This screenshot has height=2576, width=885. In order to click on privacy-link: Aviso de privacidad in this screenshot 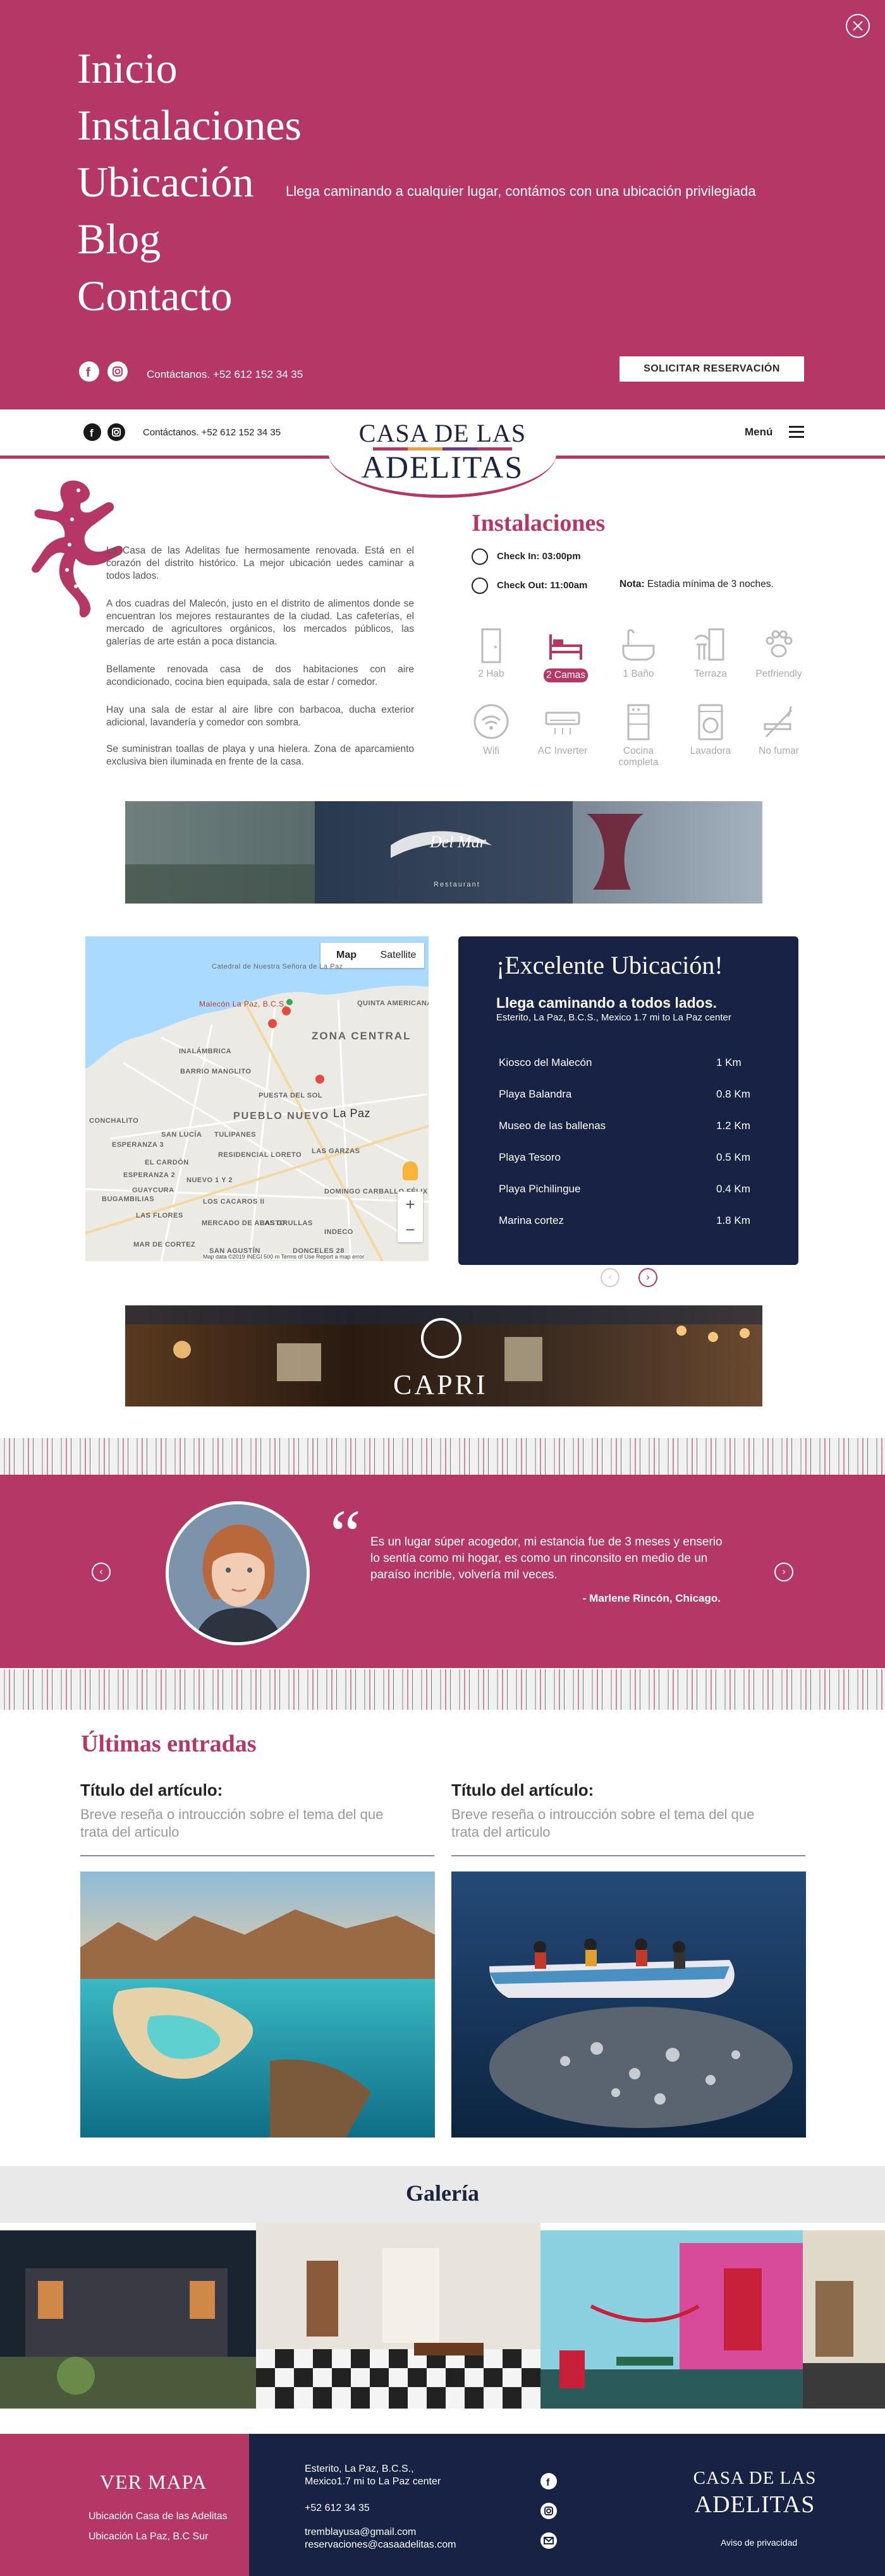, I will do `click(759, 2542)`.